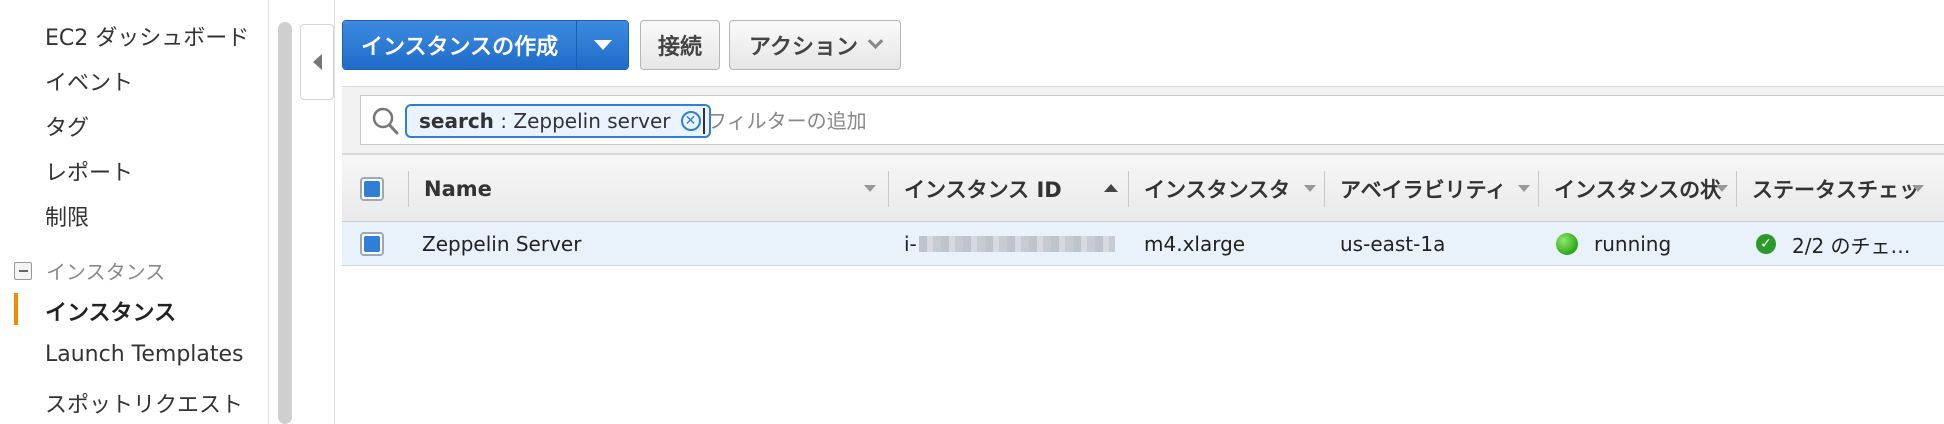 This screenshot has height=424, width=1944. What do you see at coordinates (594, 189) in the screenshot?
I see `column-header-name: Name` at bounding box center [594, 189].